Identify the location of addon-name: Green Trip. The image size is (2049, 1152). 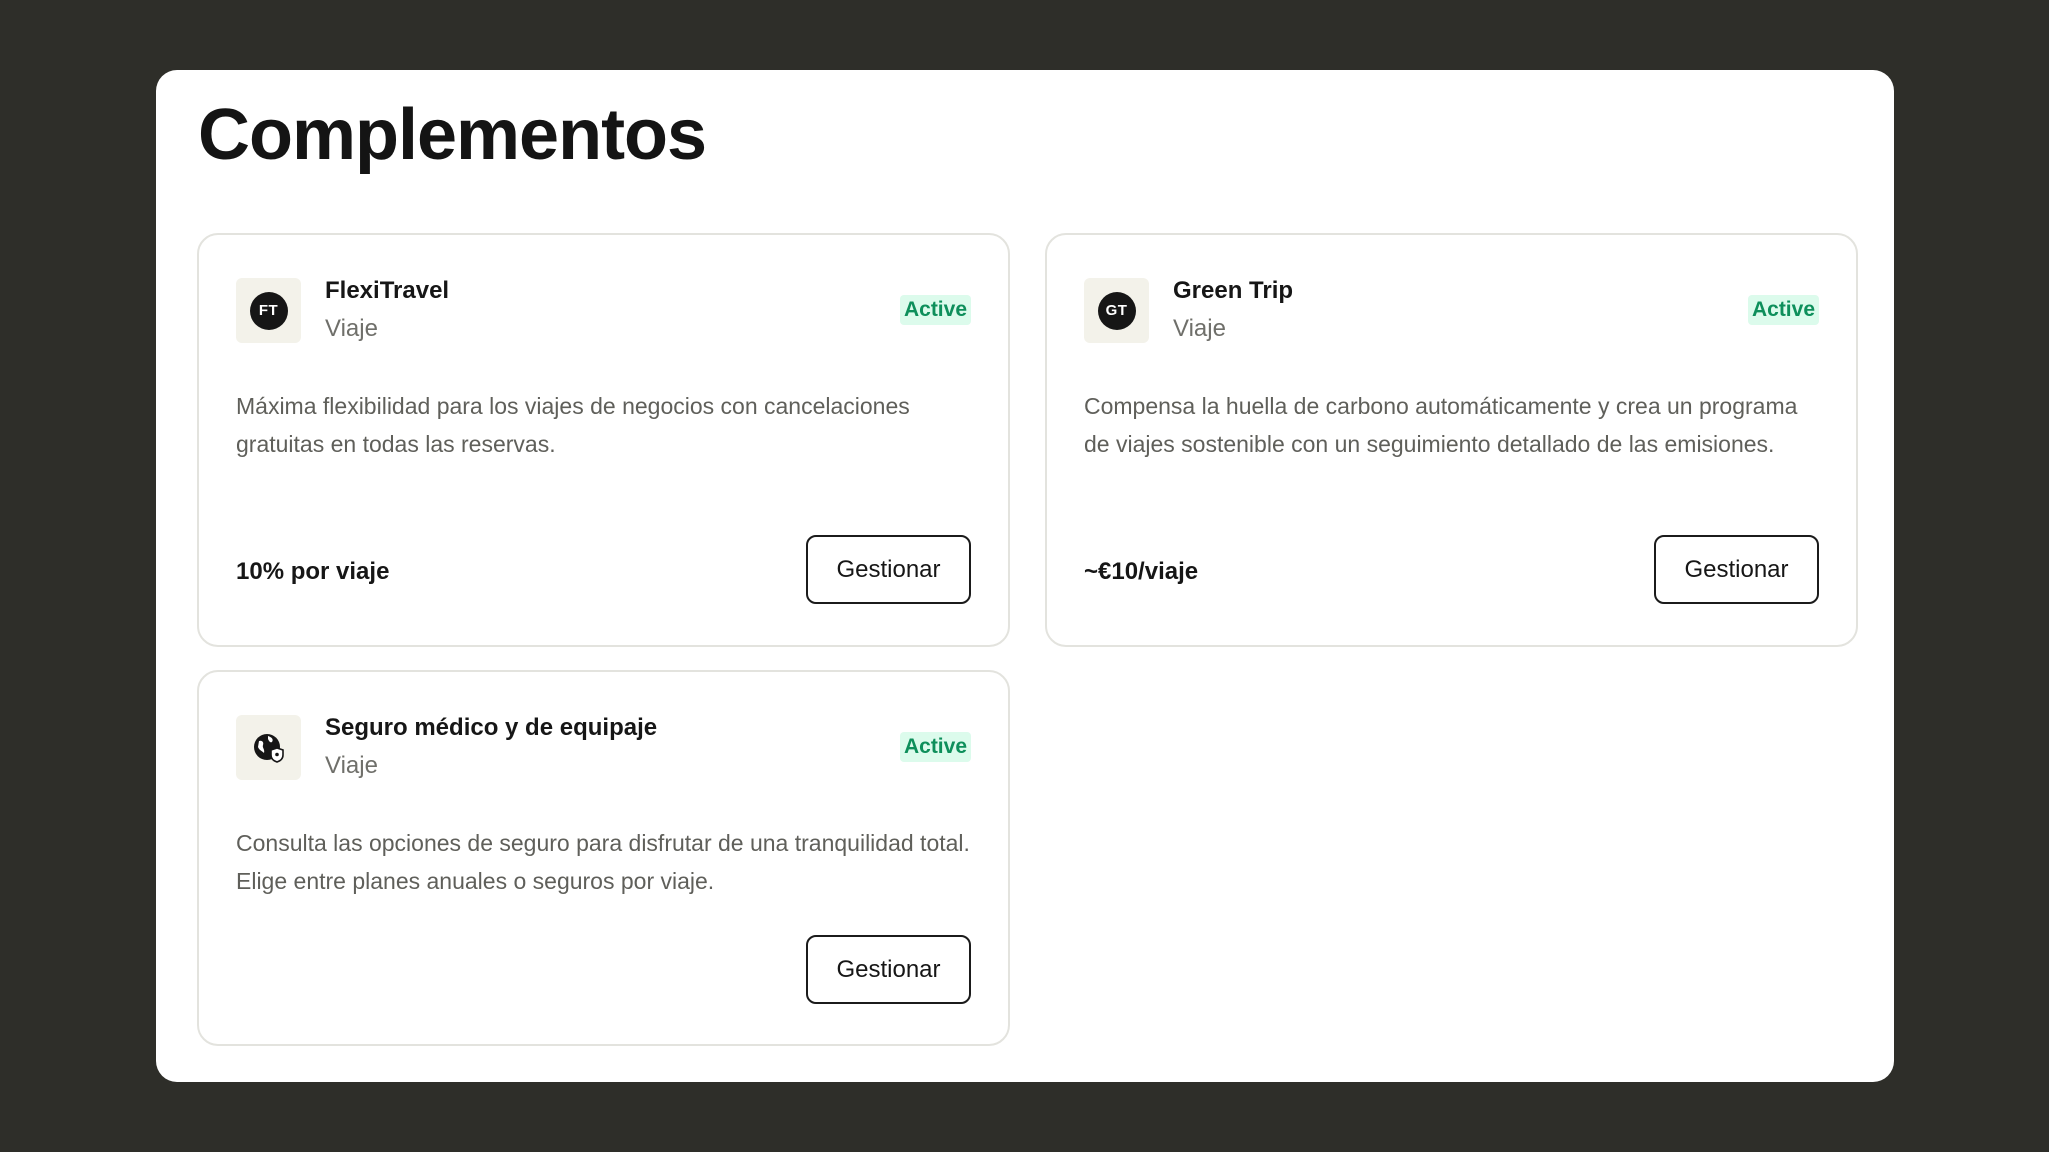
(1233, 290).